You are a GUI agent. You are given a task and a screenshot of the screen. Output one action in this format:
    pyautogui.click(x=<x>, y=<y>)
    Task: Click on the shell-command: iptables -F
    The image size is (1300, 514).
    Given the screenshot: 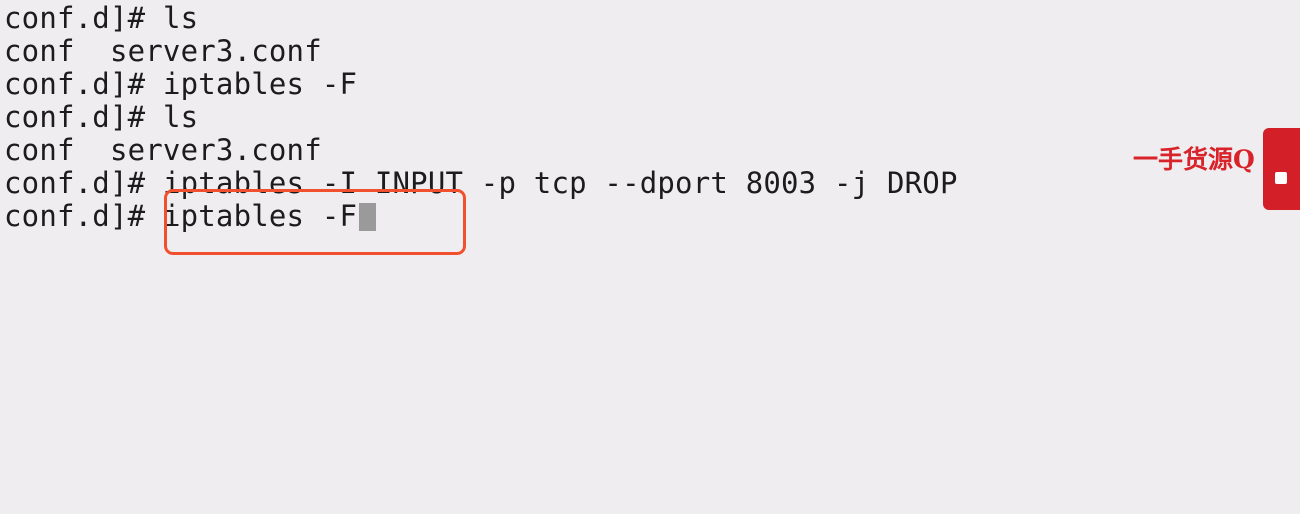 What is the action you would take?
    pyautogui.click(x=260, y=84)
    